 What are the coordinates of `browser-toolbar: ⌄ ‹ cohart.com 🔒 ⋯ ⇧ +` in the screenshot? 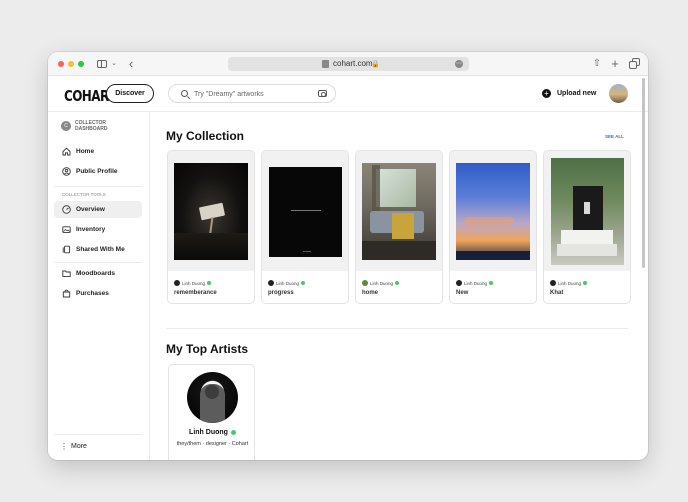 It's located at (348, 64).